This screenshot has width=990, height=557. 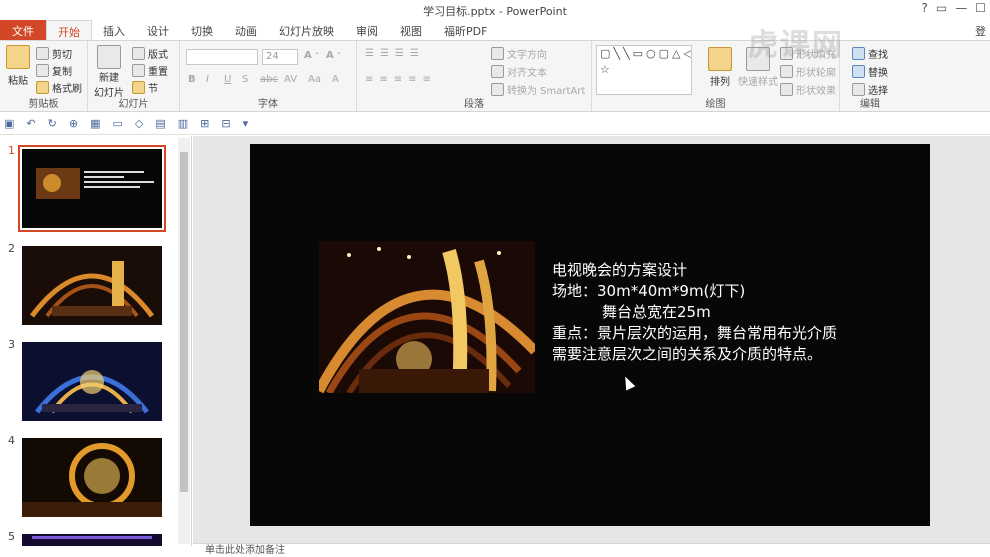 I want to click on align-text-button: 对齐文本, so click(x=519, y=71).